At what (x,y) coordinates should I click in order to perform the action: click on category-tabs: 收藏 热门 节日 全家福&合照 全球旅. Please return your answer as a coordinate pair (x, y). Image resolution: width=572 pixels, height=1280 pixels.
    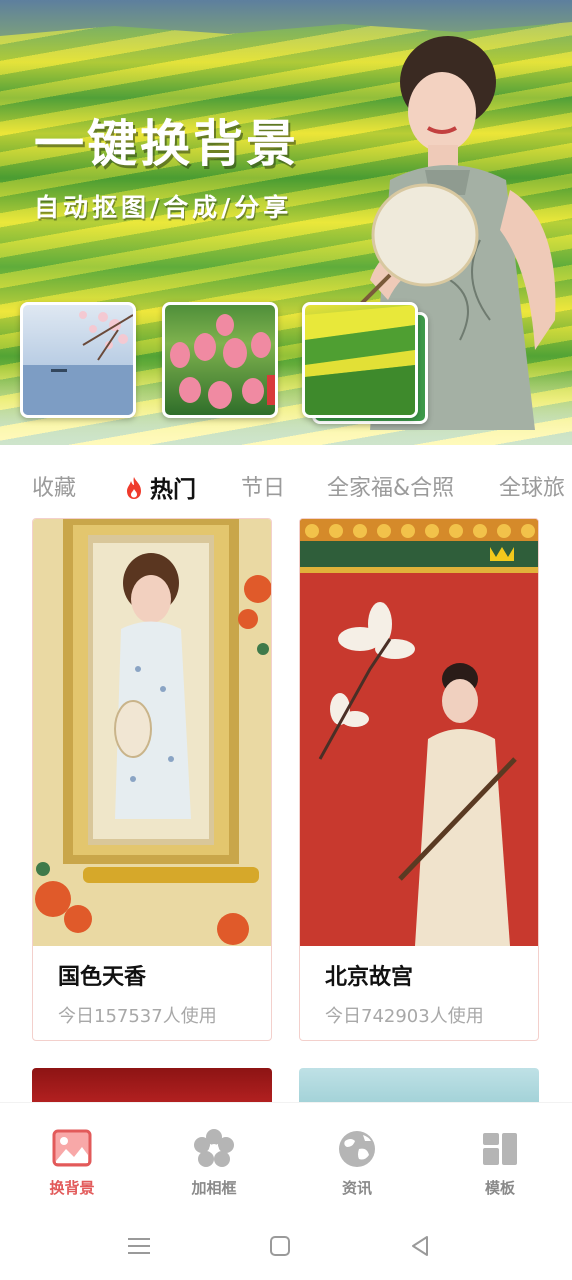
    Looking at the image, I should click on (286, 485).